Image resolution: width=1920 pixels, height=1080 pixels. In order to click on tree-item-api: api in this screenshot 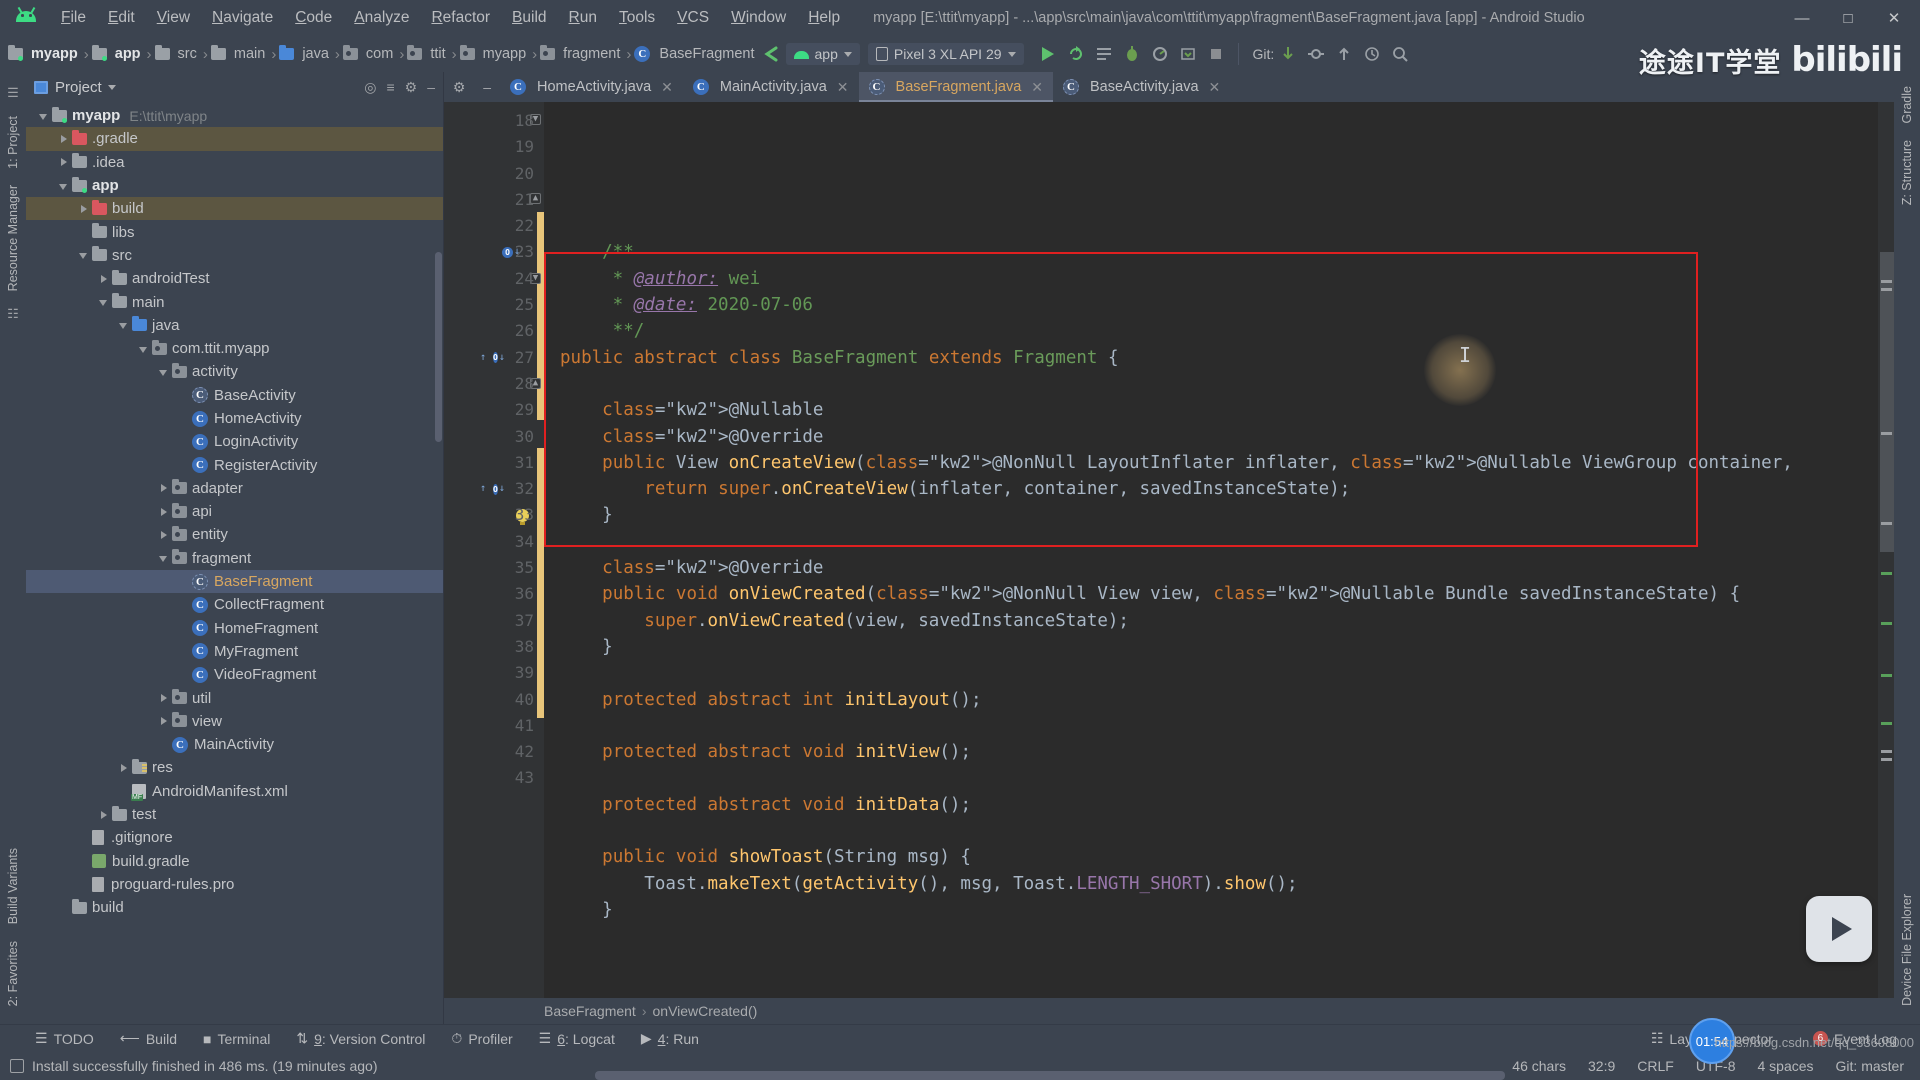, I will do `click(234, 511)`.